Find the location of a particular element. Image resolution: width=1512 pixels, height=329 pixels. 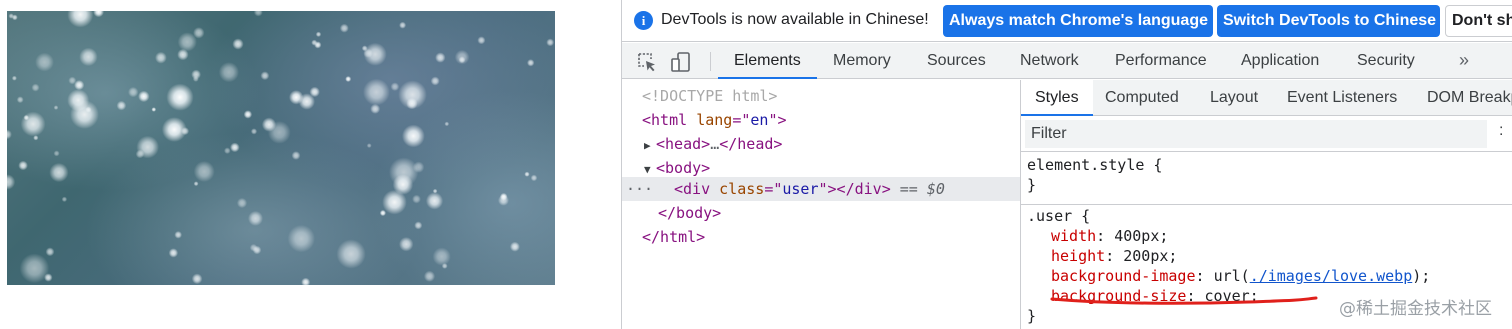

image-url-link: ./images/love.webp is located at coordinates (1331, 276).